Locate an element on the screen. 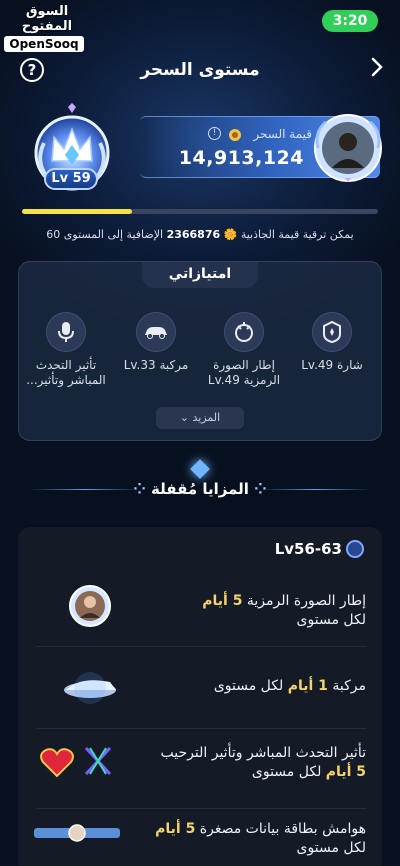  vehicle-icon is located at coordinates (156, 332).